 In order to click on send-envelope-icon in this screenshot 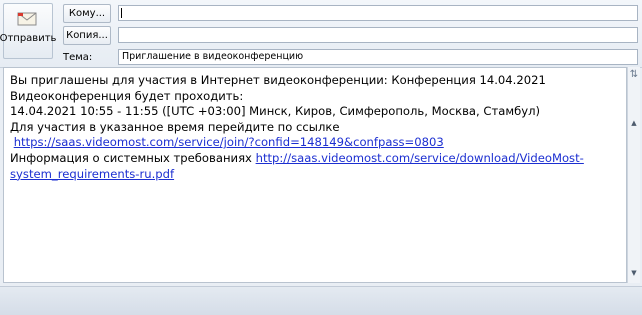, I will do `click(27, 19)`.